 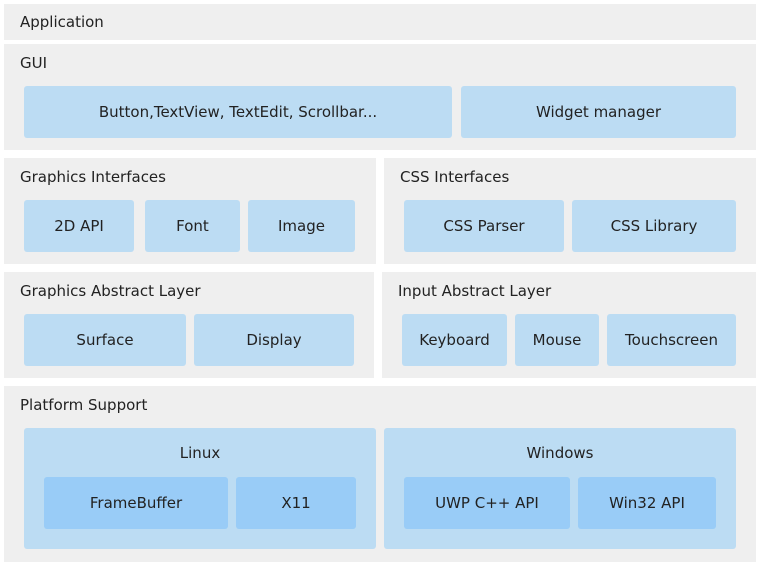 I want to click on graphics-interfaces-title: Graphics Interfaces, so click(x=93, y=177).